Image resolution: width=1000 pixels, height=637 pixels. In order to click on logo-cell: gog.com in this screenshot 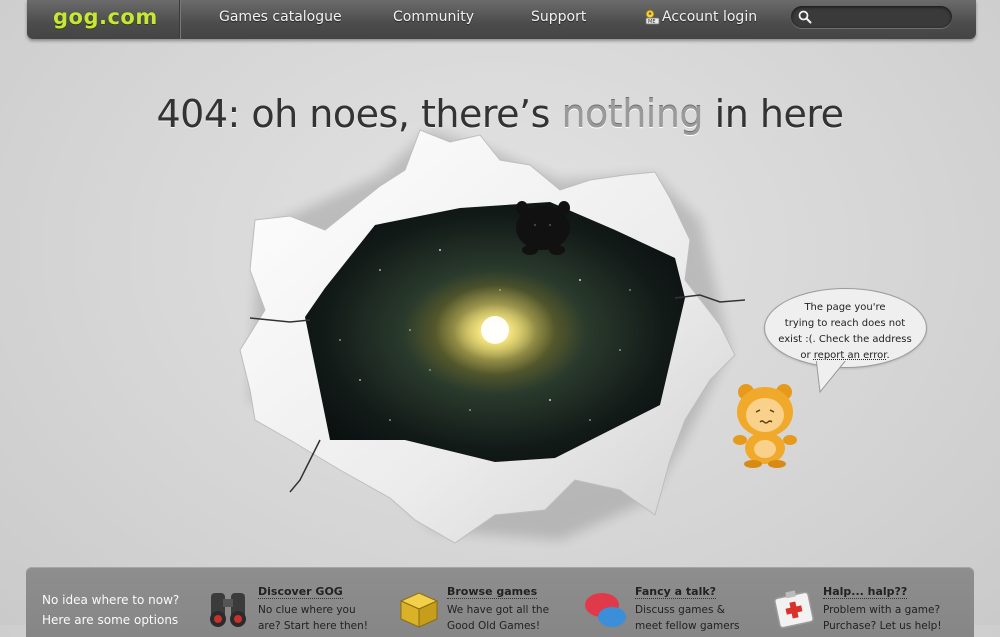, I will do `click(103, 19)`.